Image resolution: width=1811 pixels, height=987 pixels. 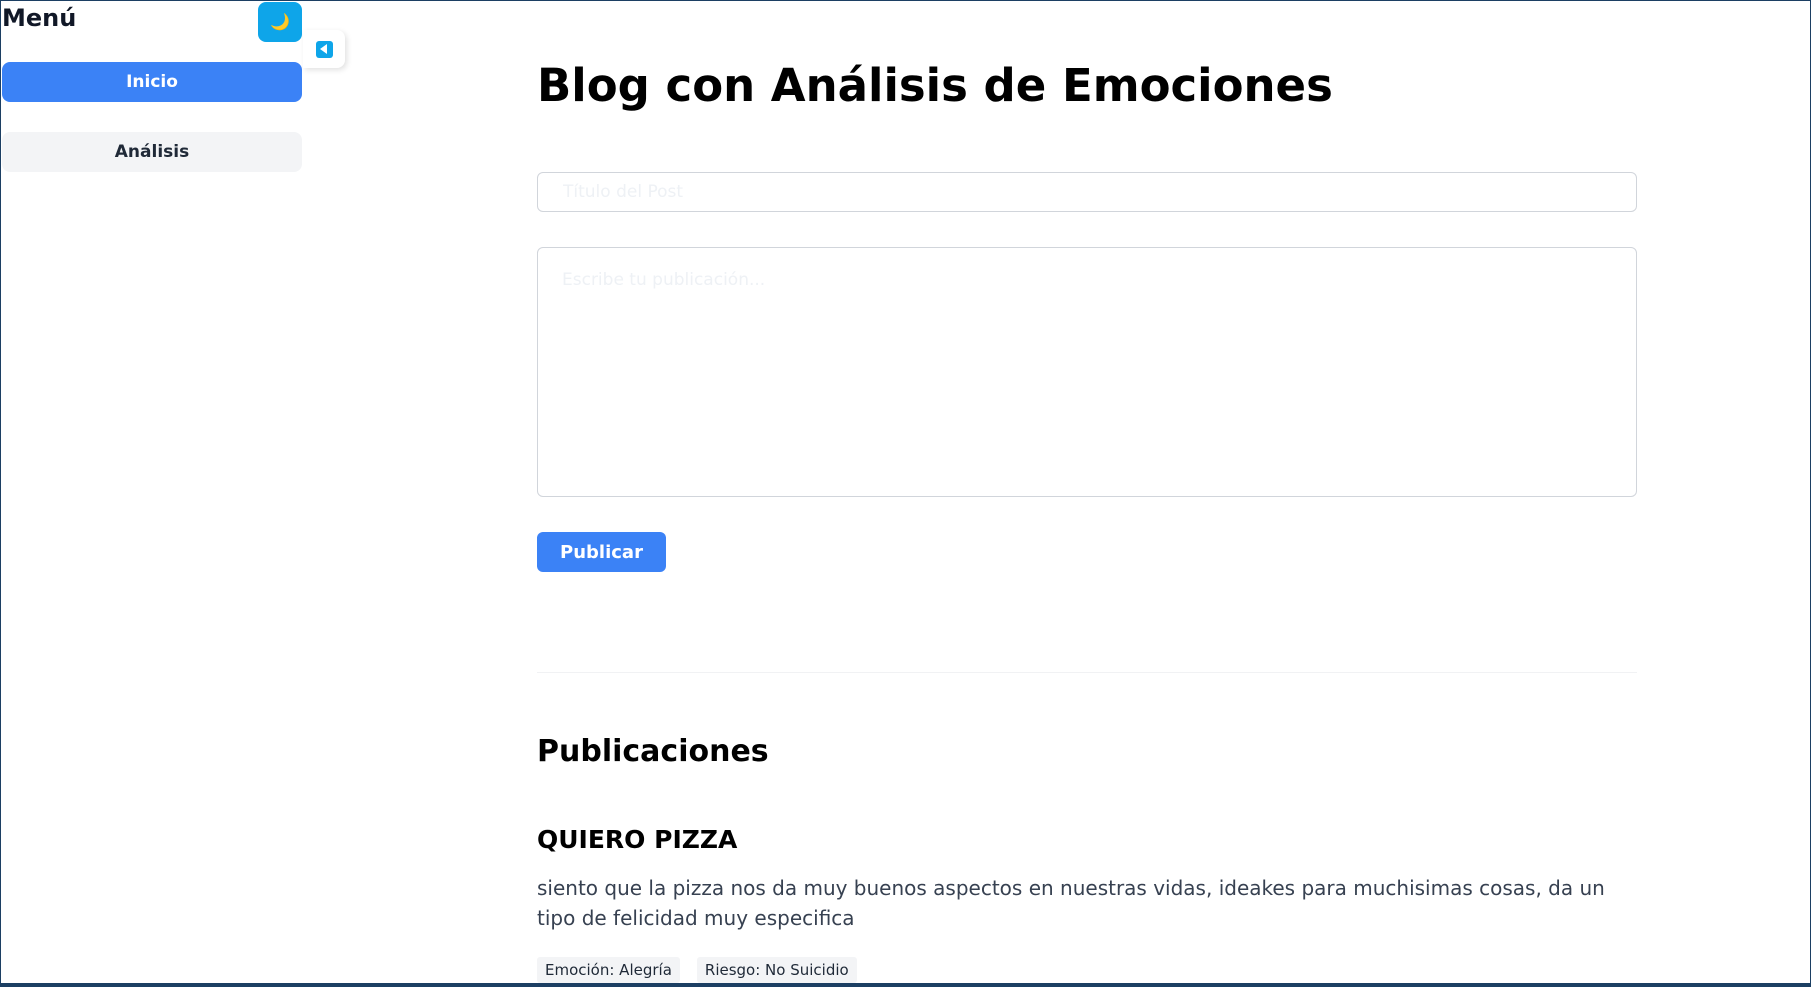 What do you see at coordinates (601, 552) in the screenshot?
I see `publish-button: Publicar` at bounding box center [601, 552].